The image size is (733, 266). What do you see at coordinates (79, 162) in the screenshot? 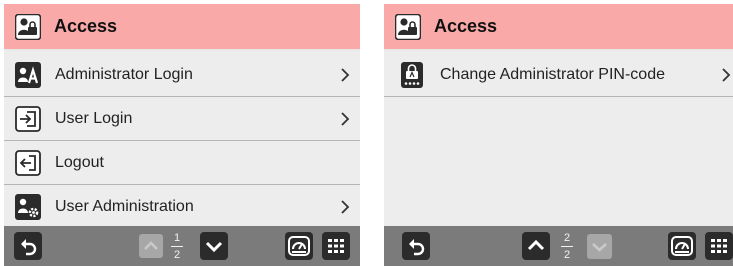
I see `menu-item-label: Logout` at bounding box center [79, 162].